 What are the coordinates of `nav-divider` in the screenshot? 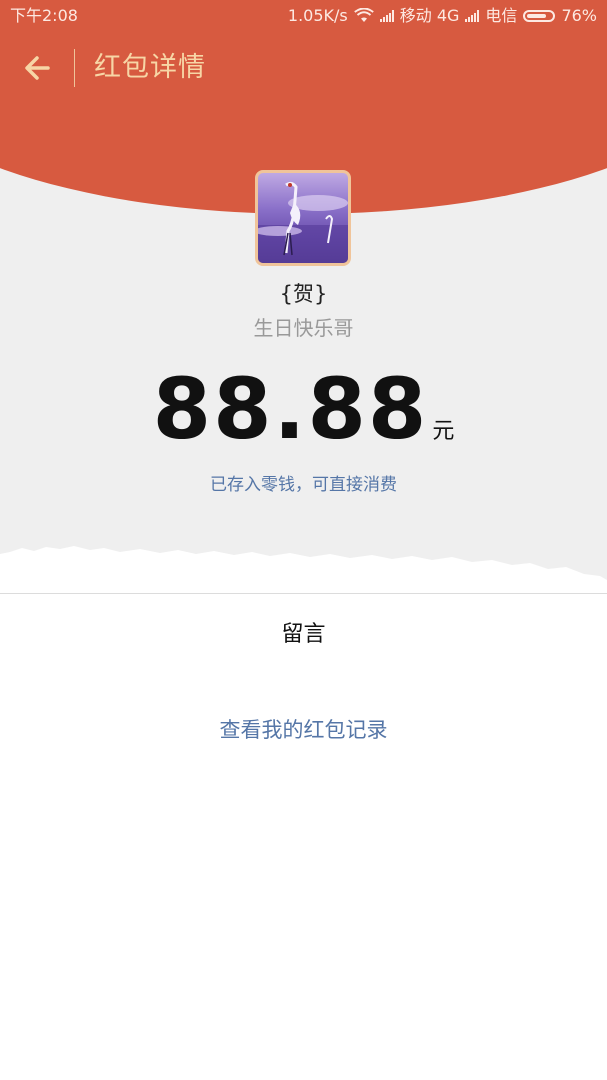 It's located at (74, 68).